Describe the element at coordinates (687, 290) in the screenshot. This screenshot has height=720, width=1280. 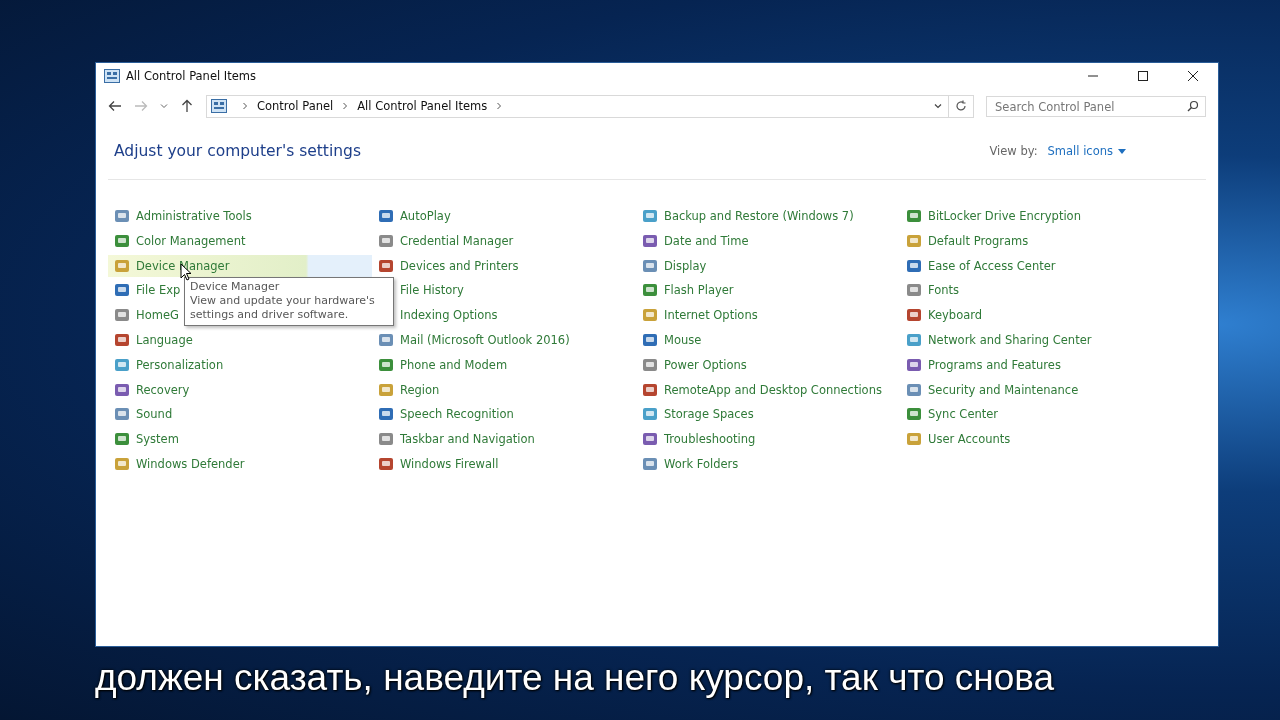
I see `control-panel-item: Flash Player` at that location.